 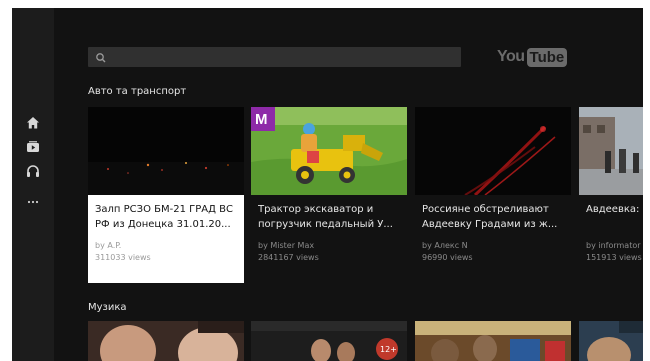 I want to click on video-views: 2841167 views, so click(x=288, y=257).